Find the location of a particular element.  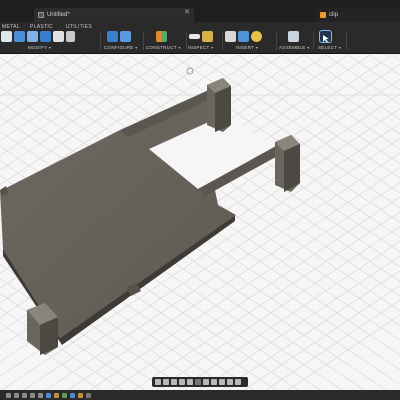

configure-rule-icon is located at coordinates (125, 36).